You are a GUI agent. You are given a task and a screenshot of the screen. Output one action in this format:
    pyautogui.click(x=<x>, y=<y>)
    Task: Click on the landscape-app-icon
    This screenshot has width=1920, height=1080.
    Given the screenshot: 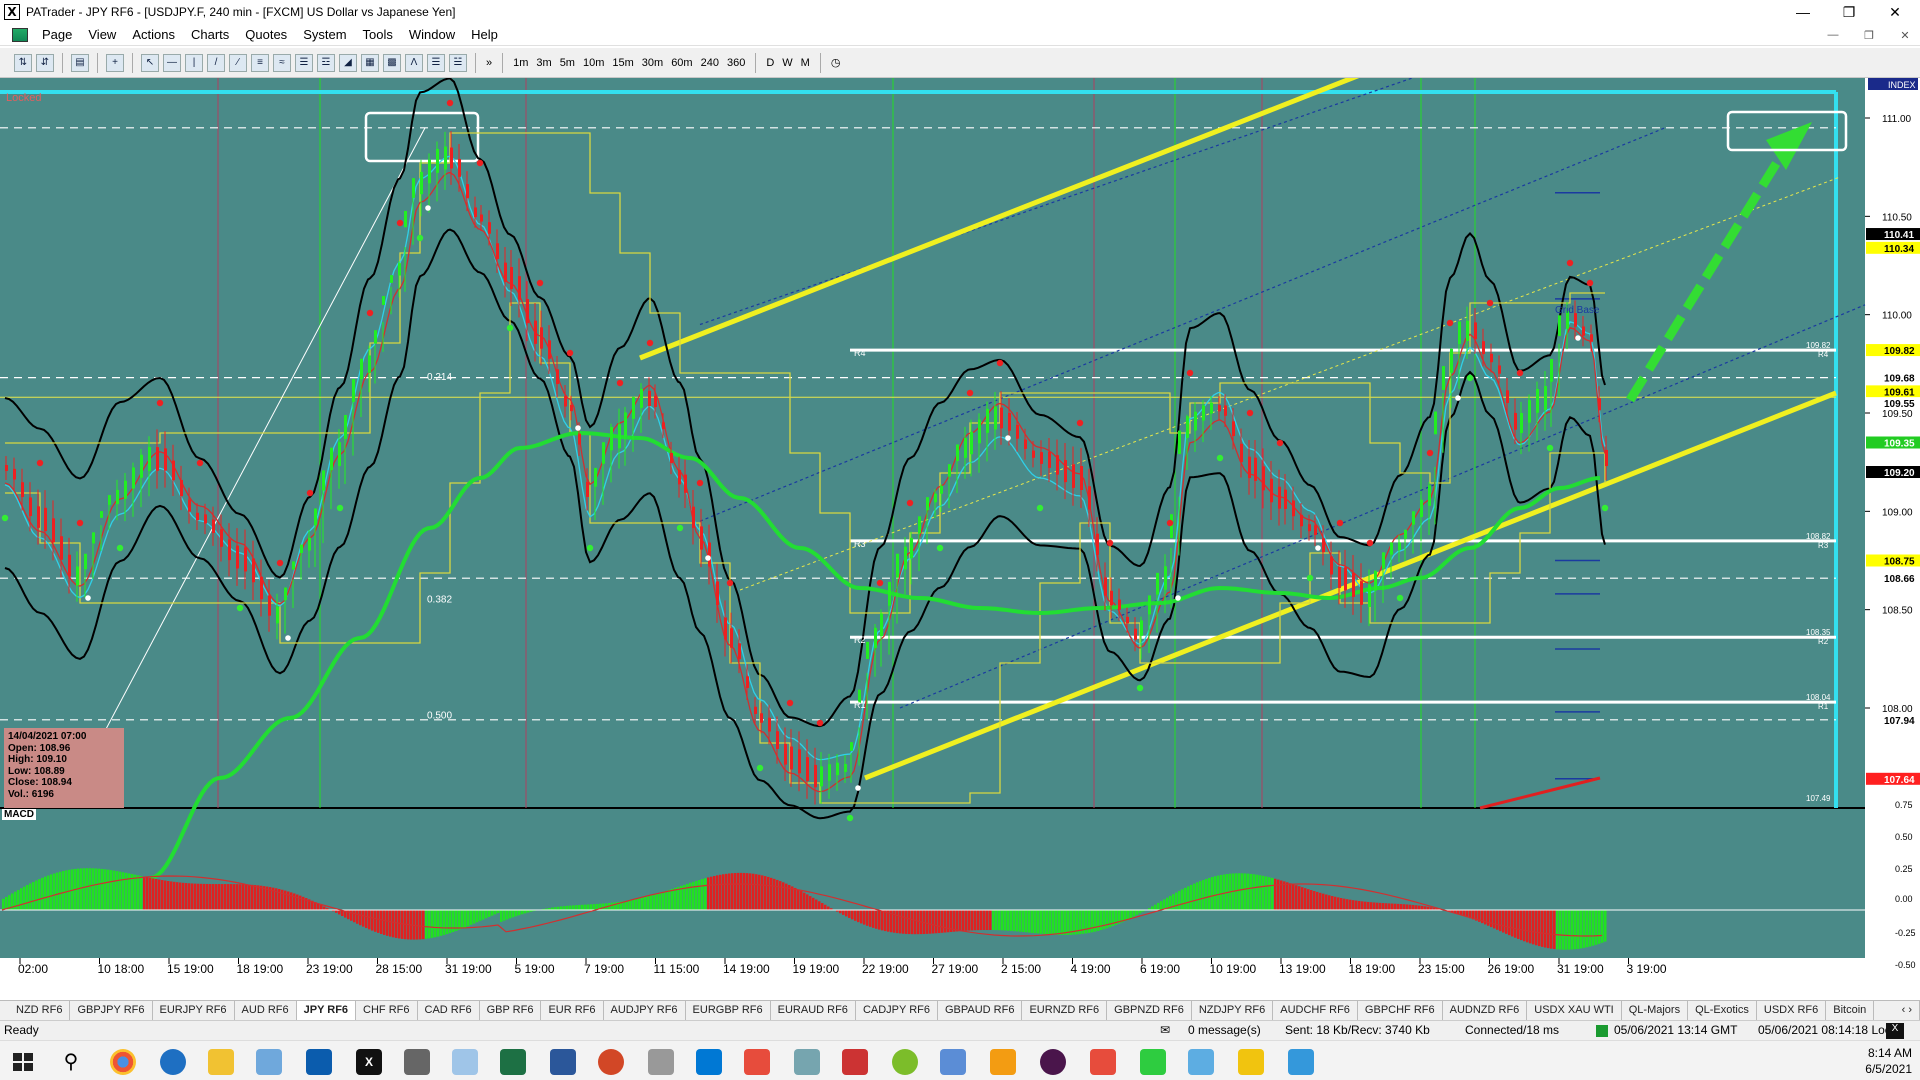 What is the action you would take?
    pyautogui.click(x=1201, y=1062)
    